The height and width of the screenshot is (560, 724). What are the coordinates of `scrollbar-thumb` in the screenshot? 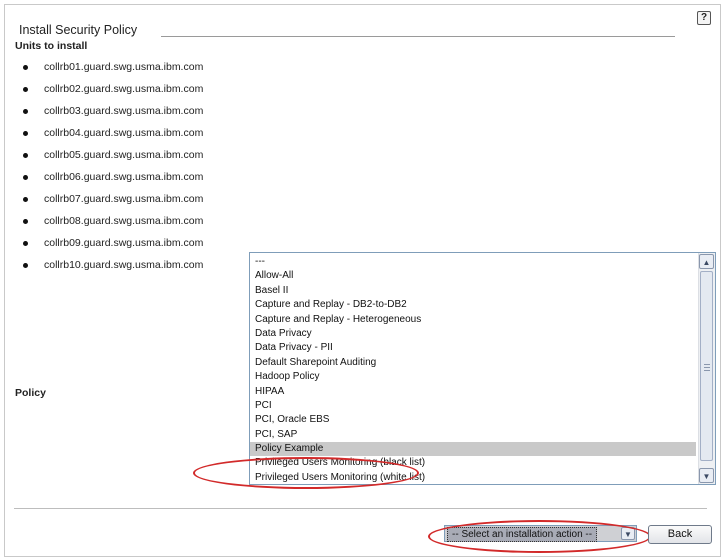 It's located at (706, 366).